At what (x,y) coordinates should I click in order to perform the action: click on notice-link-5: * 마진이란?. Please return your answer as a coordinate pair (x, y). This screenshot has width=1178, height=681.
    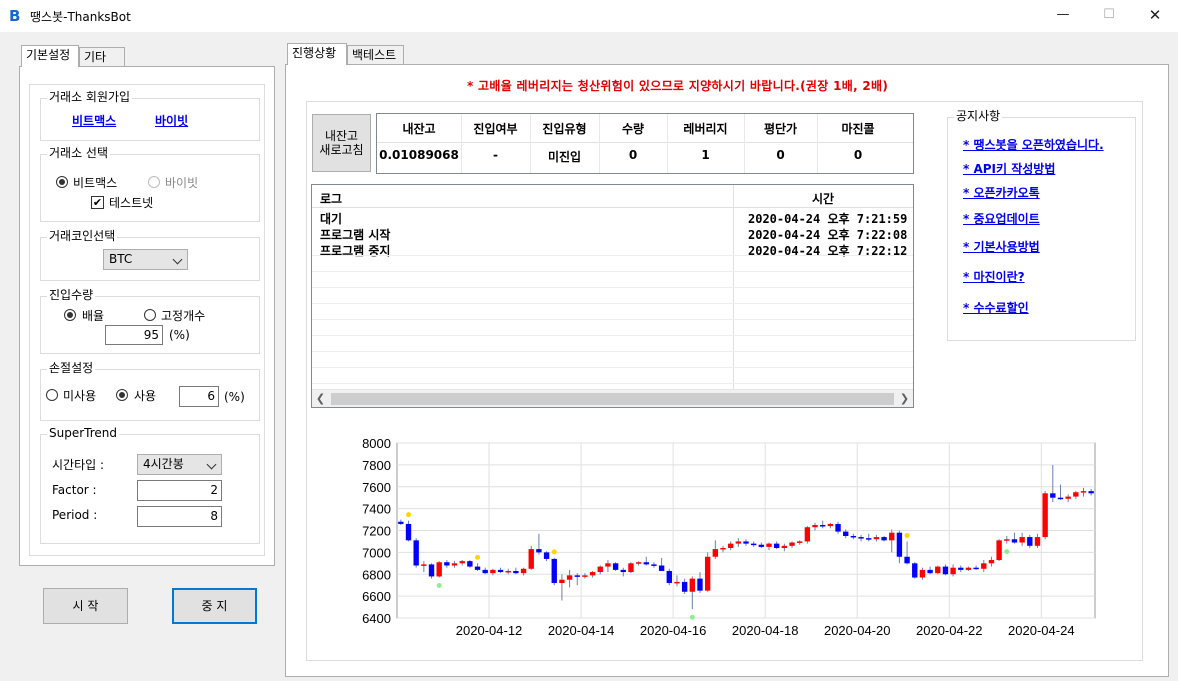
    Looking at the image, I should click on (994, 276).